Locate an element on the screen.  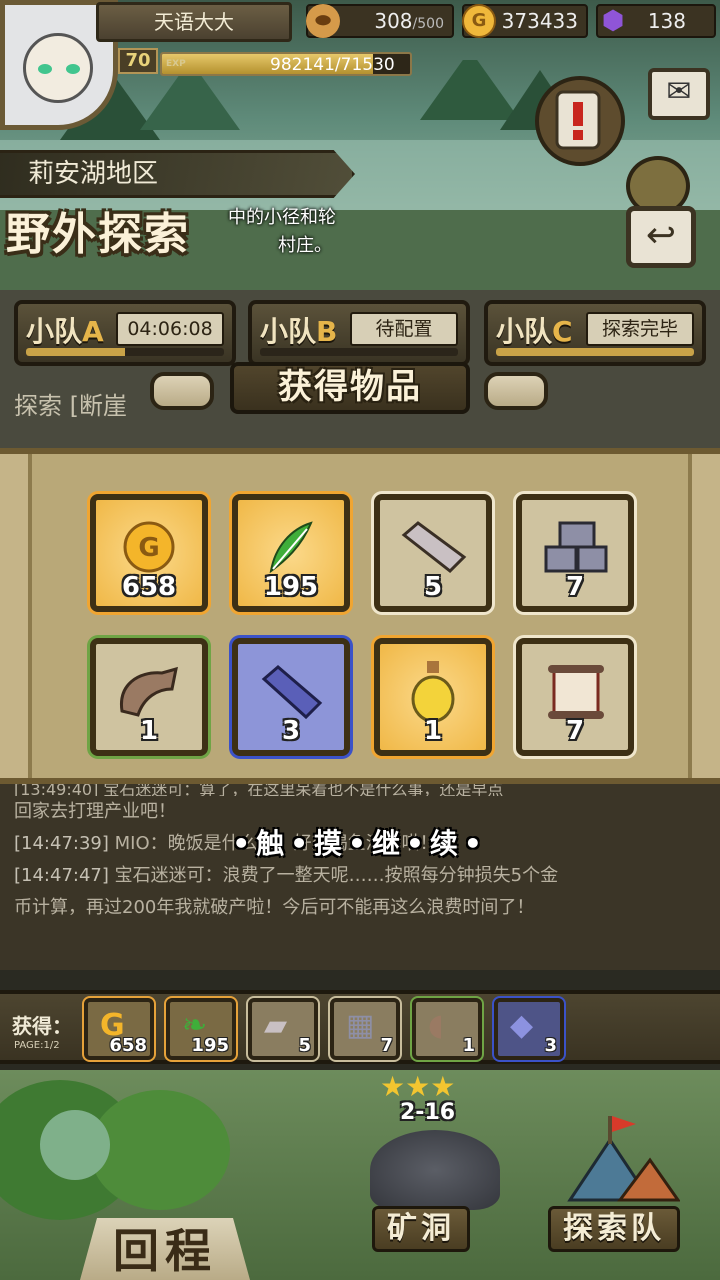
stamina-max: /500 is located at coordinates (428, 24).